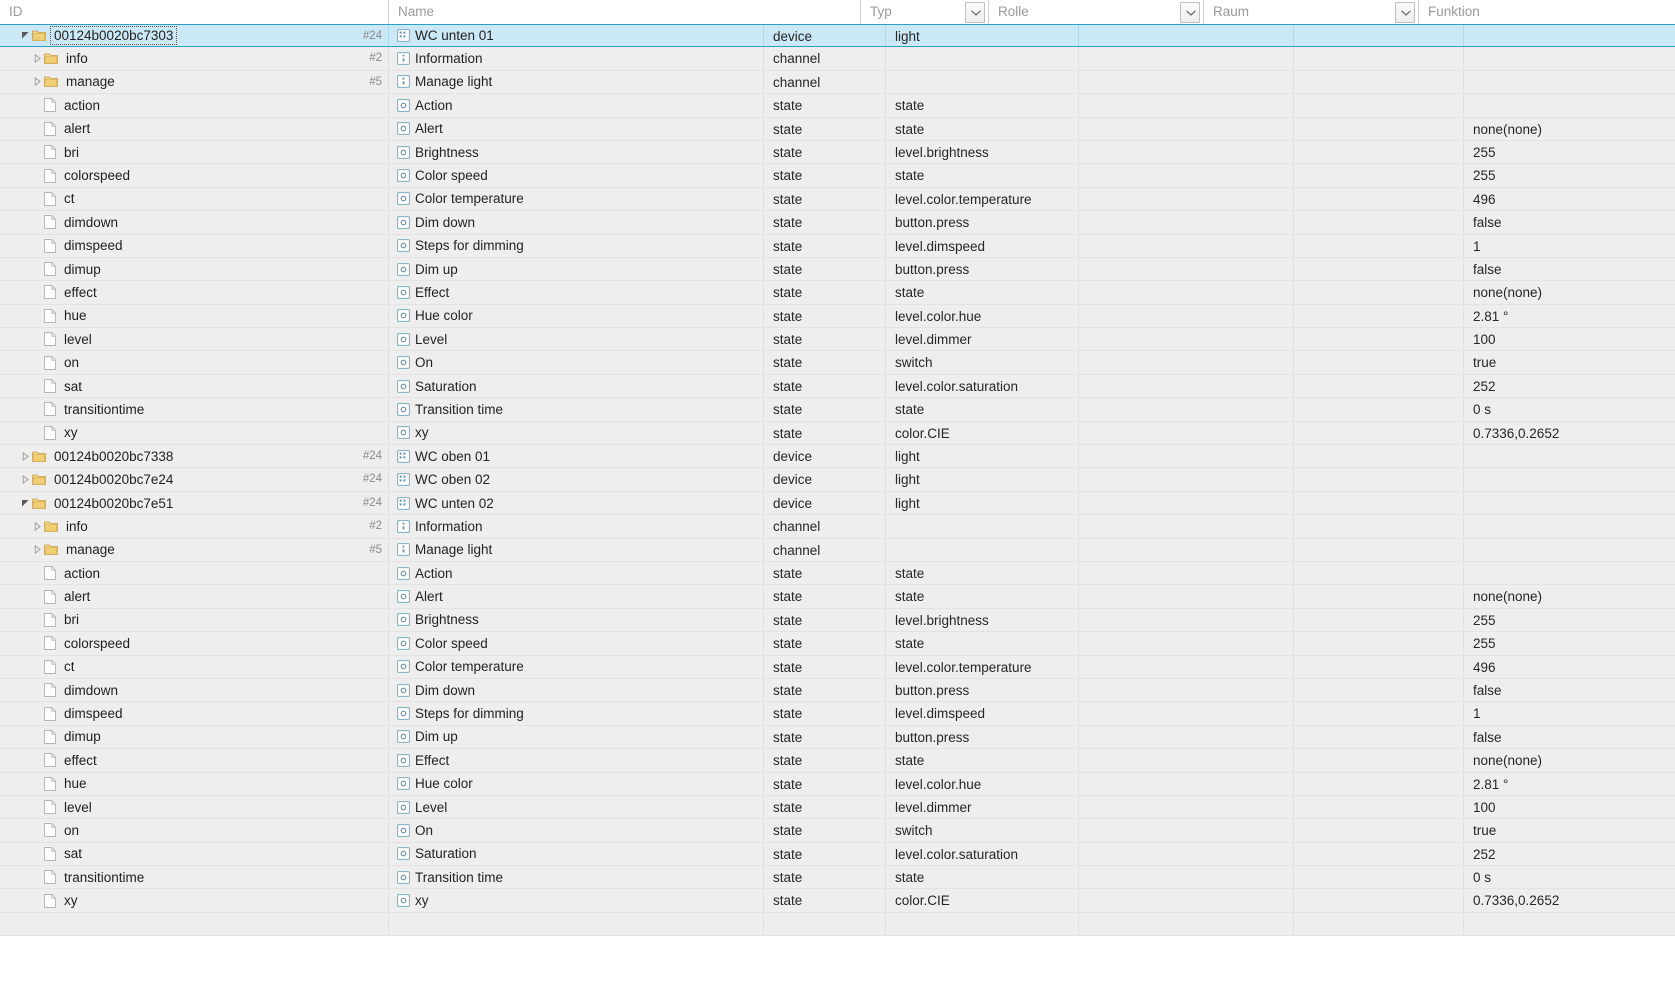 The image size is (1675, 982). I want to click on table-row, so click(837, 924).